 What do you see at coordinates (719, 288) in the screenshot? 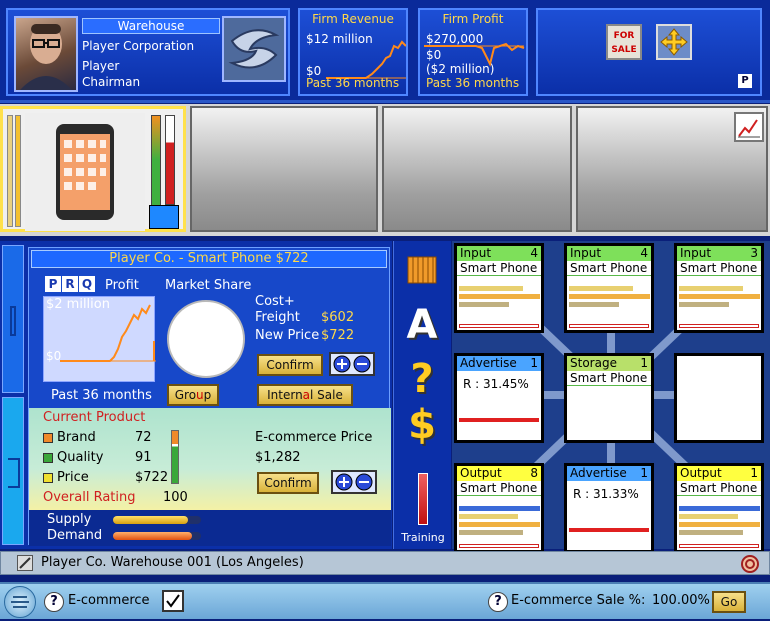
I see `unit-cell-input: Input 3 Smart Phone` at bounding box center [719, 288].